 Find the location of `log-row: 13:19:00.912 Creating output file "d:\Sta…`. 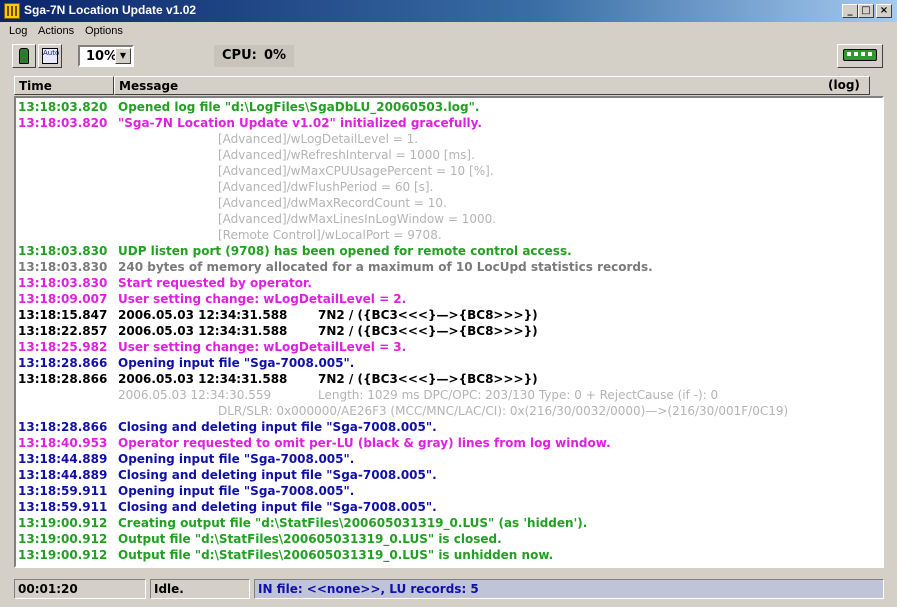

log-row: 13:19:00.912 Creating output file "d:\Sta… is located at coordinates (449, 524).